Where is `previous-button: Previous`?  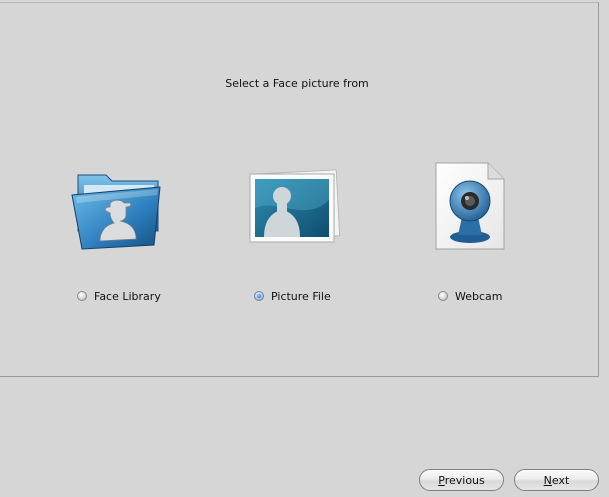
previous-button: Previous is located at coordinates (461, 480).